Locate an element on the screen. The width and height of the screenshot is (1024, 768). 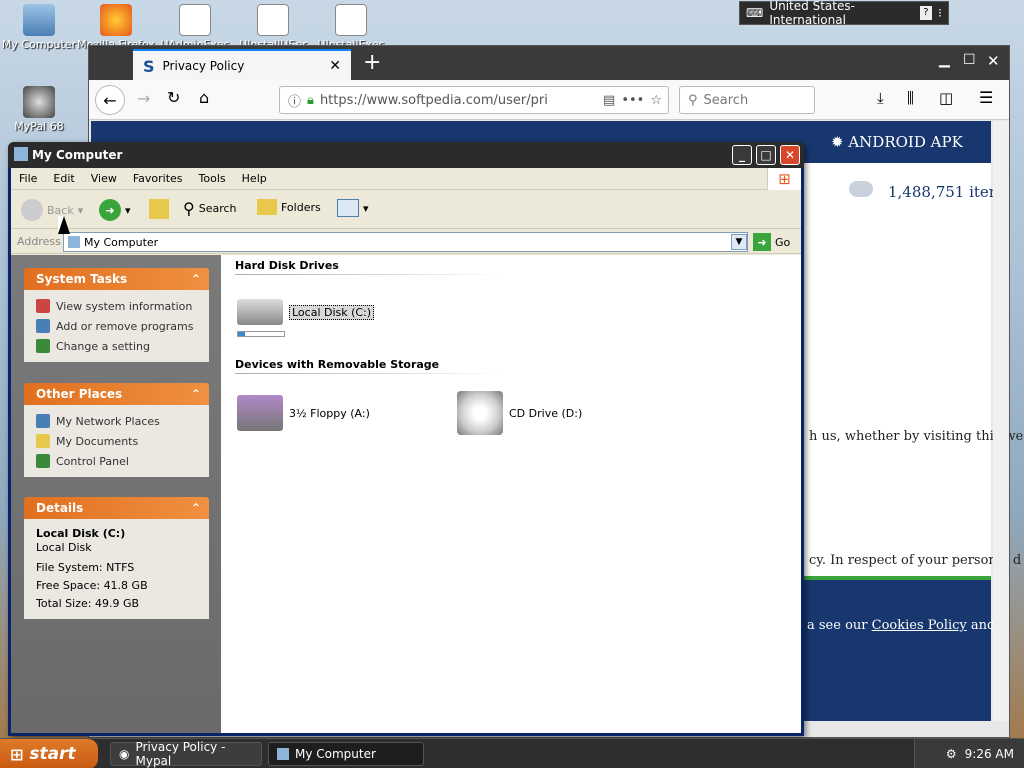
search-box: ⚲ Search is located at coordinates (747, 100).